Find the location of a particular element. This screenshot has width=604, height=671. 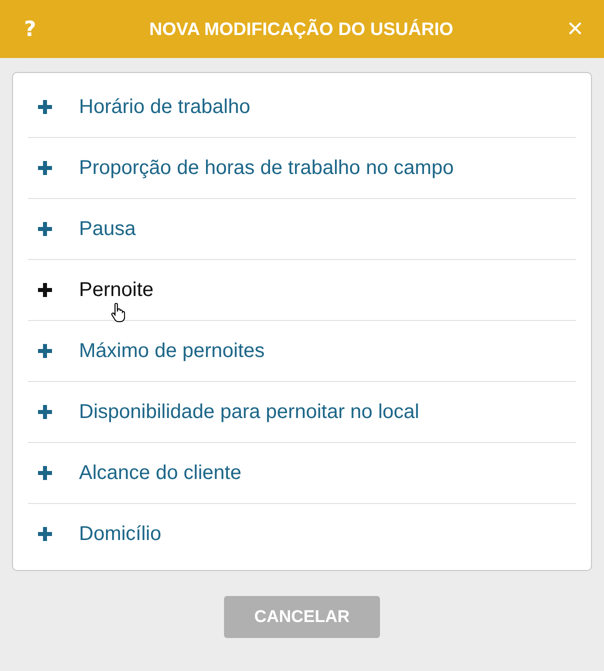

option-item: Alcance do cliente is located at coordinates (302, 473).